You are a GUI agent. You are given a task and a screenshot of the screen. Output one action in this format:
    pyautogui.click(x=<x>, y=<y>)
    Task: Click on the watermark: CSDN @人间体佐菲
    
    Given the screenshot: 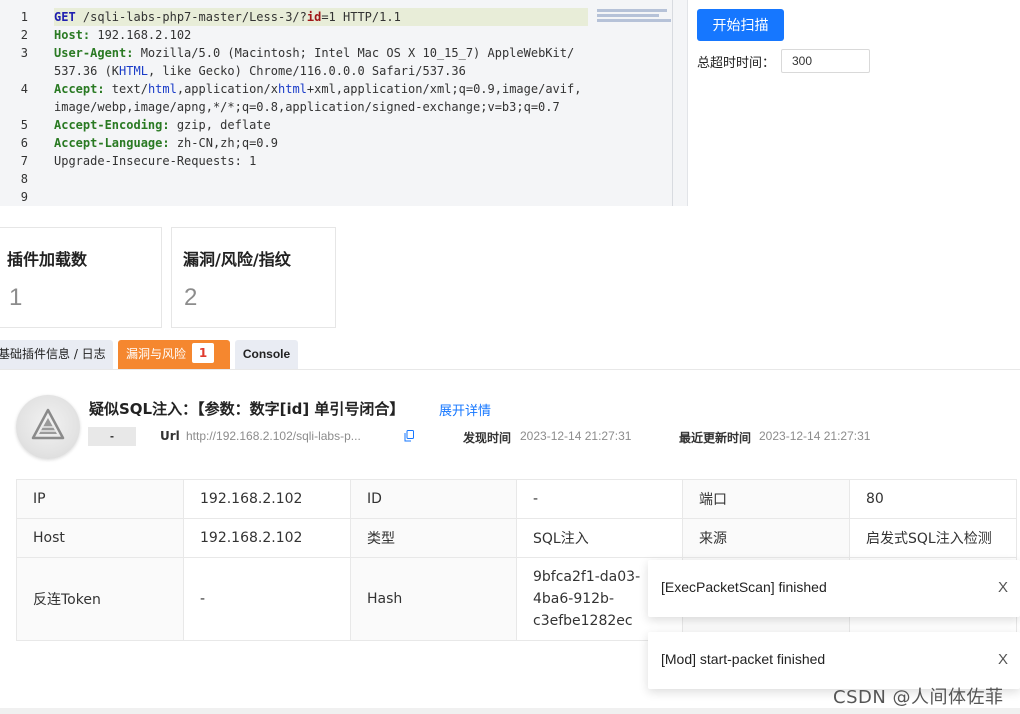 What is the action you would take?
    pyautogui.click(x=918, y=697)
    